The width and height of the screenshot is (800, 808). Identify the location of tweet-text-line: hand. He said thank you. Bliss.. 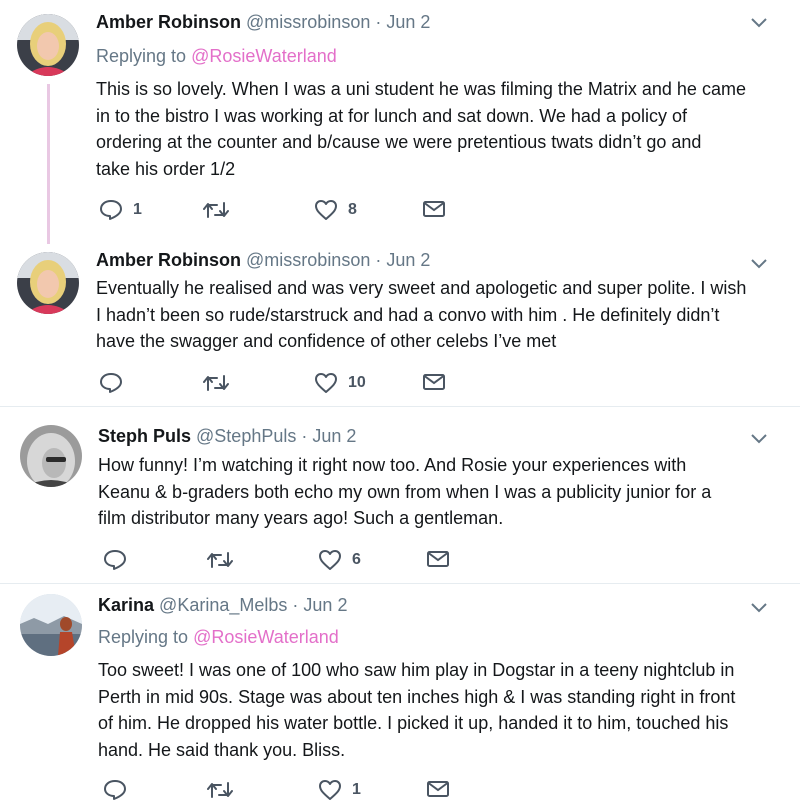
(222, 749).